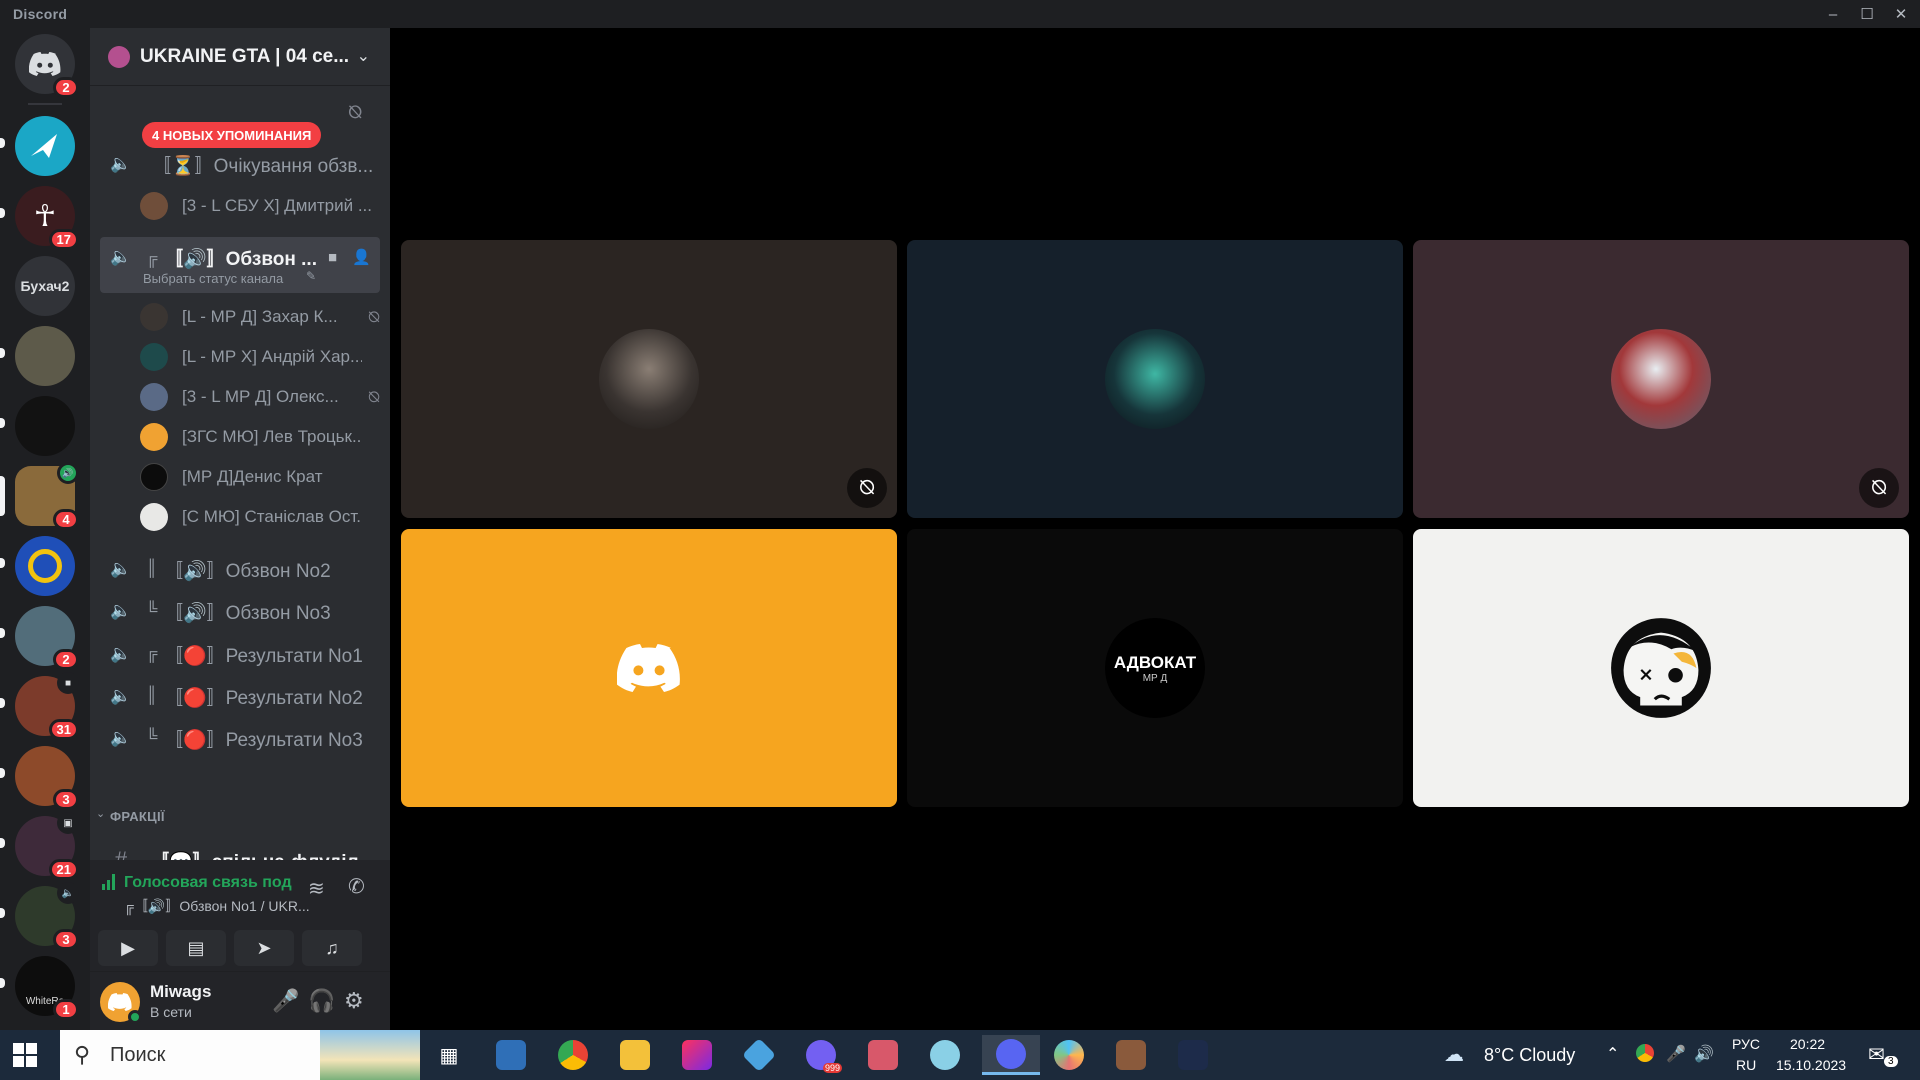 This screenshot has width=1920, height=1080. What do you see at coordinates (354, 1001) in the screenshot?
I see `settings-gear-icon: ⚙` at bounding box center [354, 1001].